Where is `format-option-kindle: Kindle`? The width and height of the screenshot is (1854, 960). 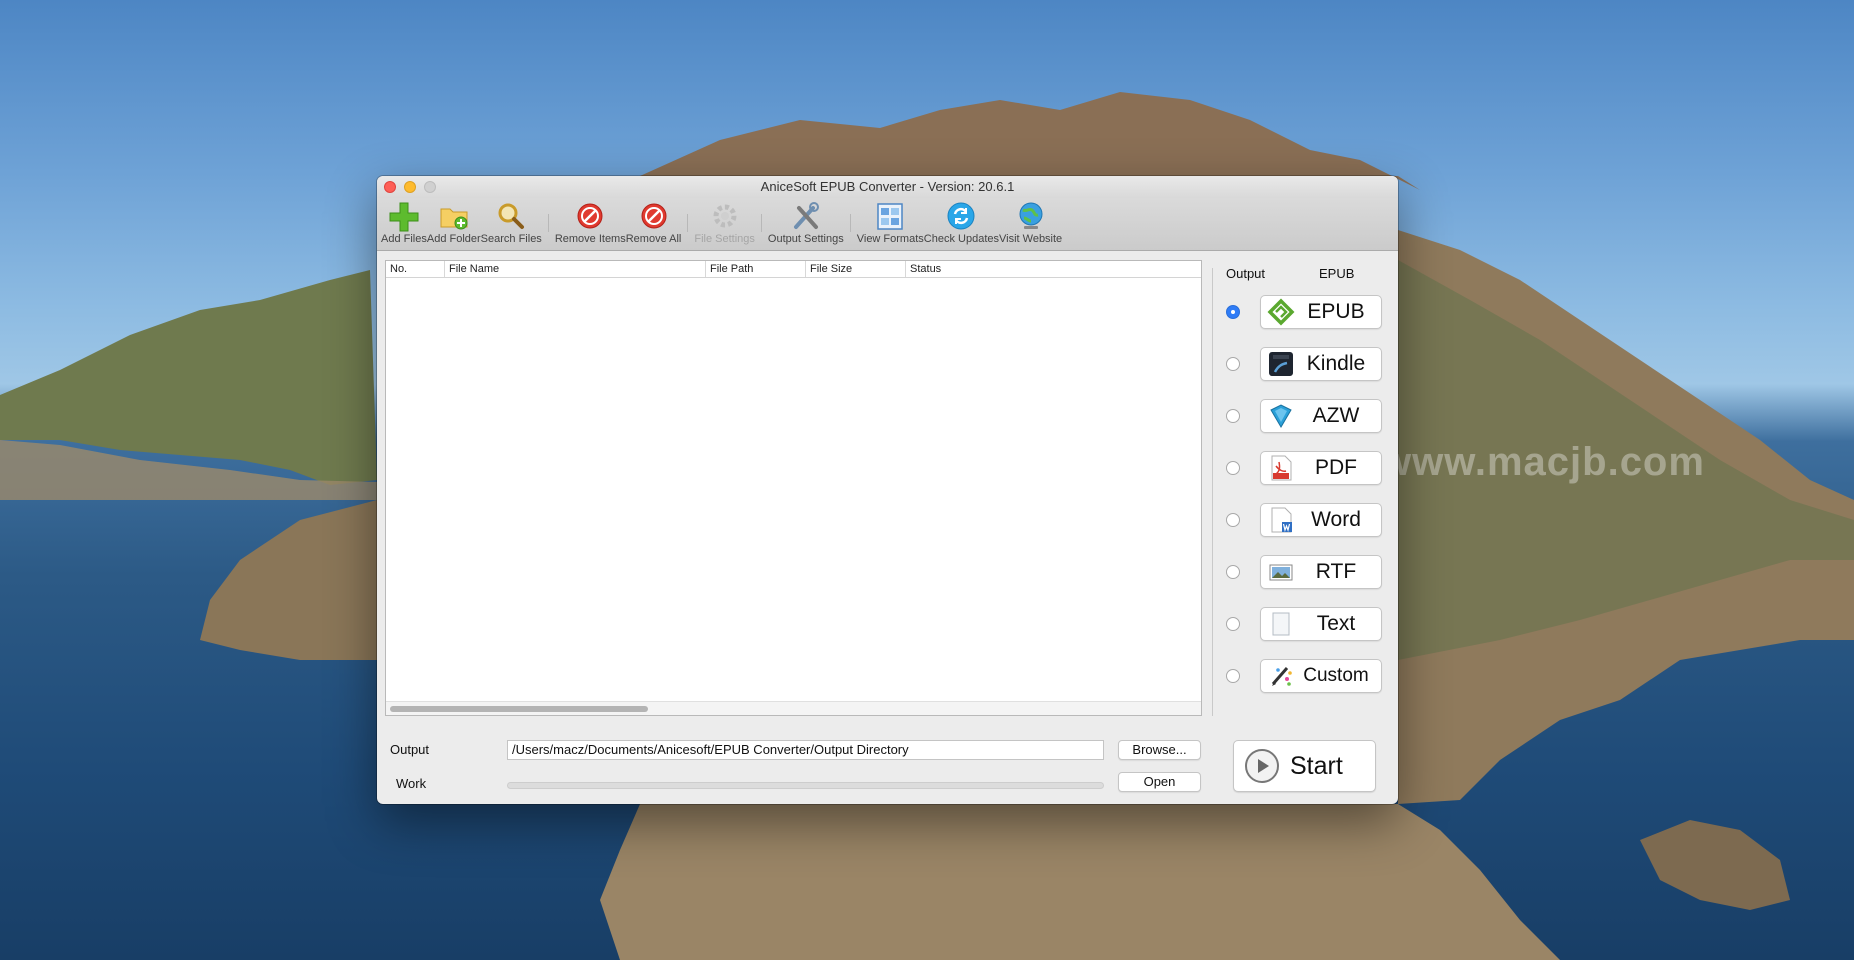
format-option-kindle: Kindle is located at coordinates (887, 365).